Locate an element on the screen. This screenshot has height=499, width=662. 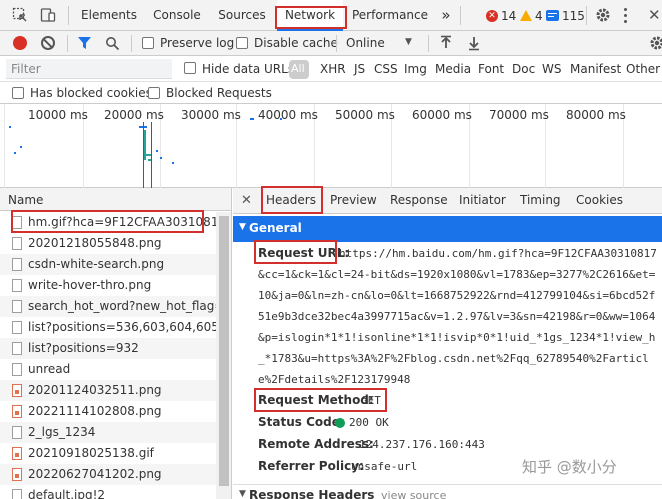
error-count: 14 is located at coordinates (509, 15).